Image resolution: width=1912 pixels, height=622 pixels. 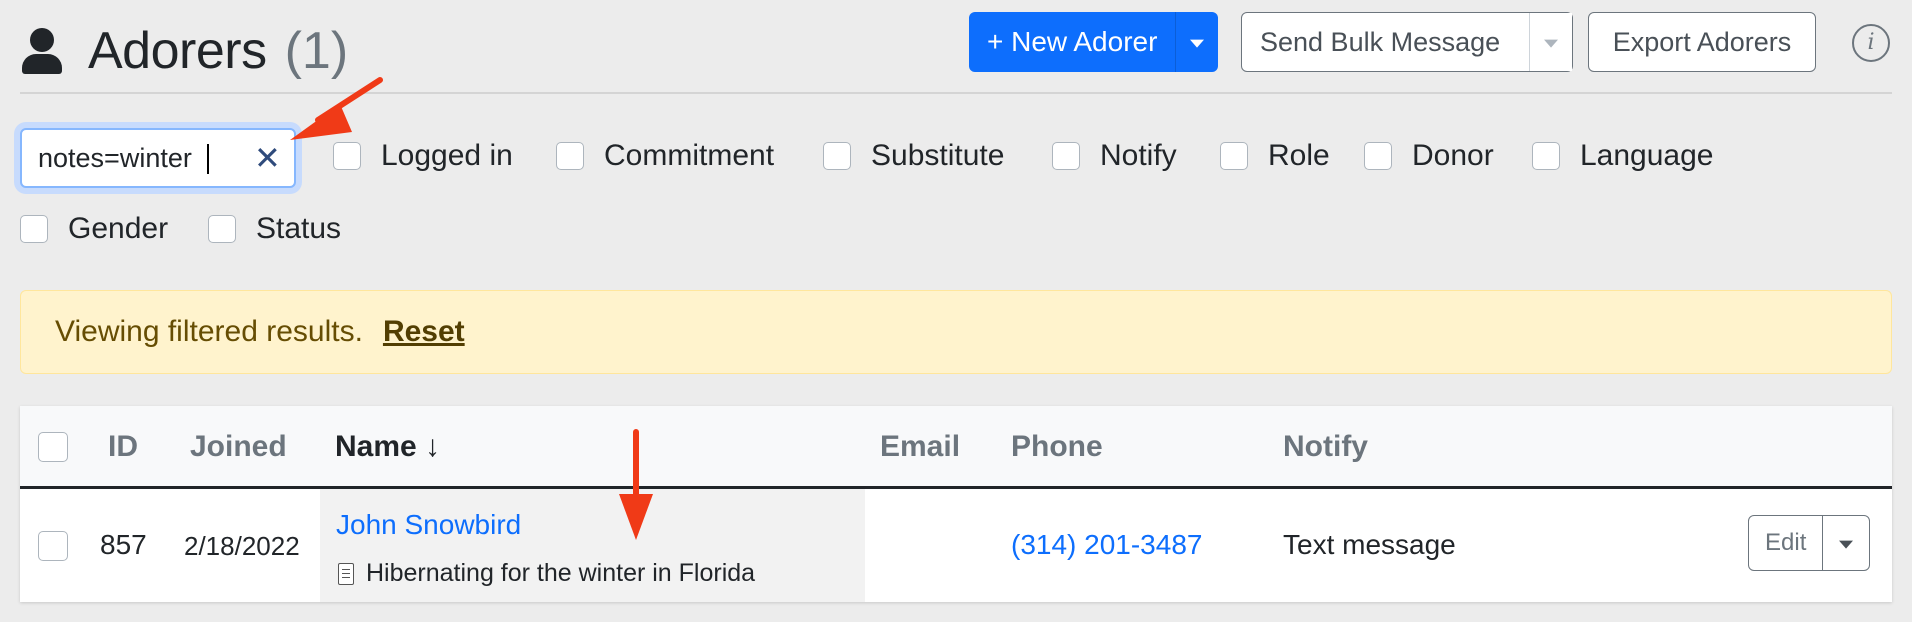 I want to click on filter-alert: Viewing filtered results. Reset, so click(x=956, y=332).